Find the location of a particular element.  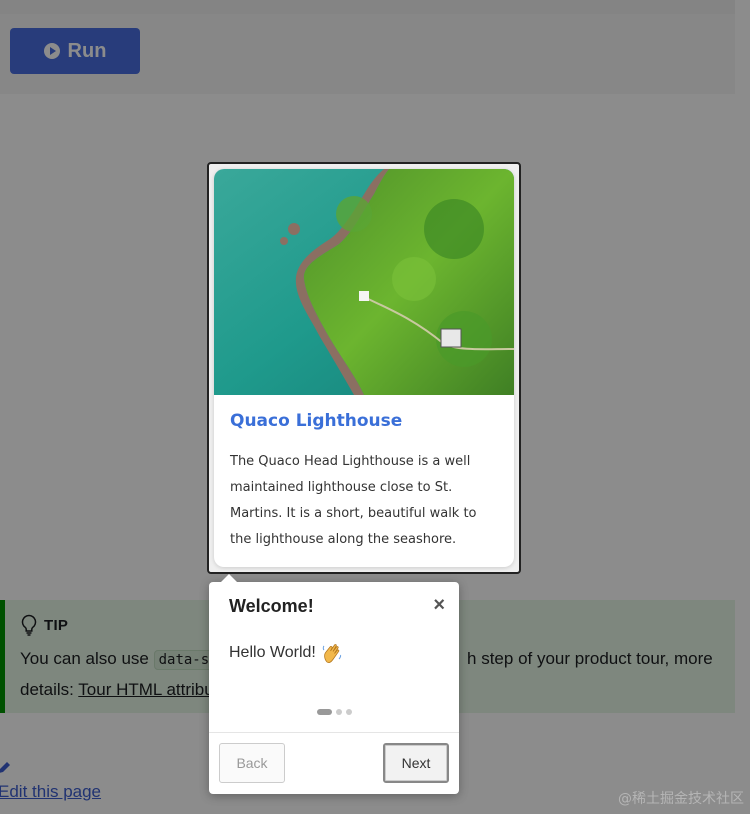

tour-popover: Welcome! × Hello World! Back Next is located at coordinates (334, 684).